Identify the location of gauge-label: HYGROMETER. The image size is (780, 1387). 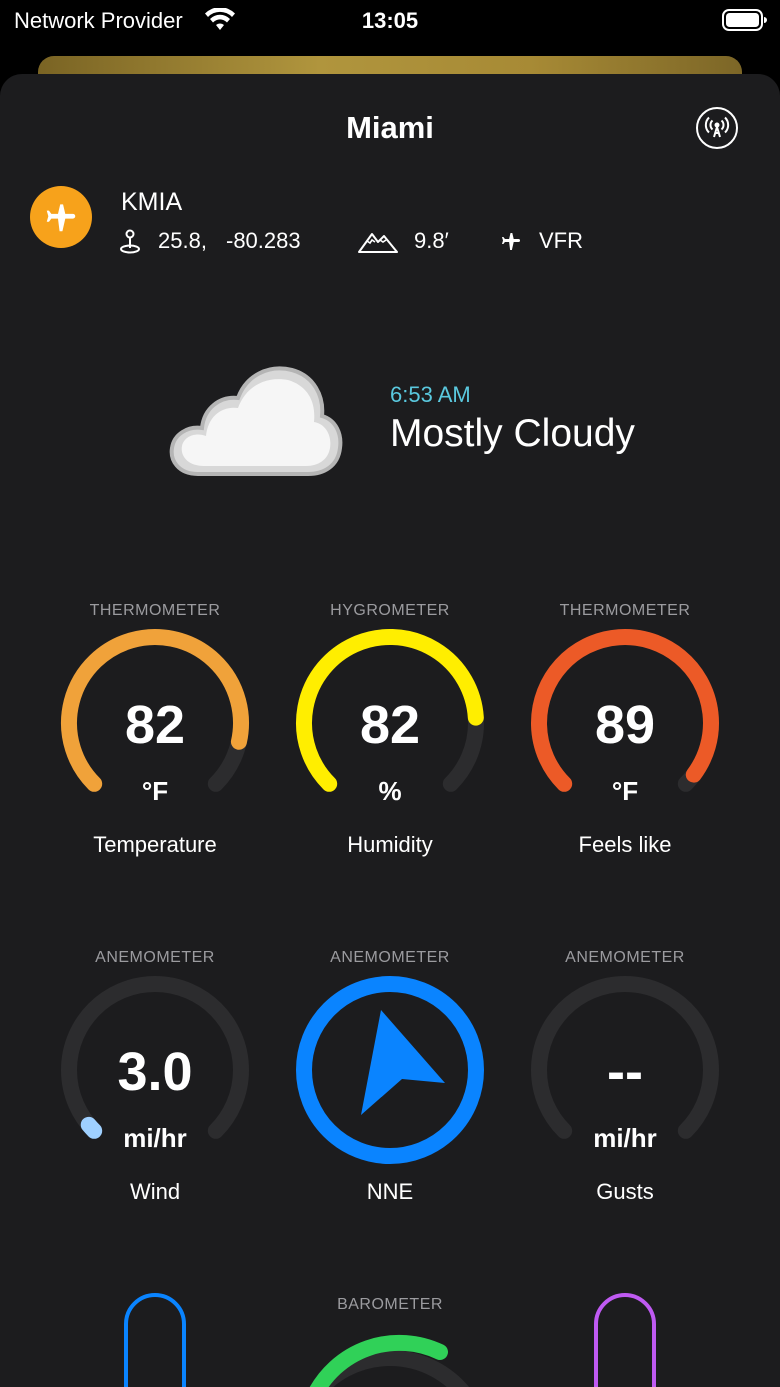
(390, 610).